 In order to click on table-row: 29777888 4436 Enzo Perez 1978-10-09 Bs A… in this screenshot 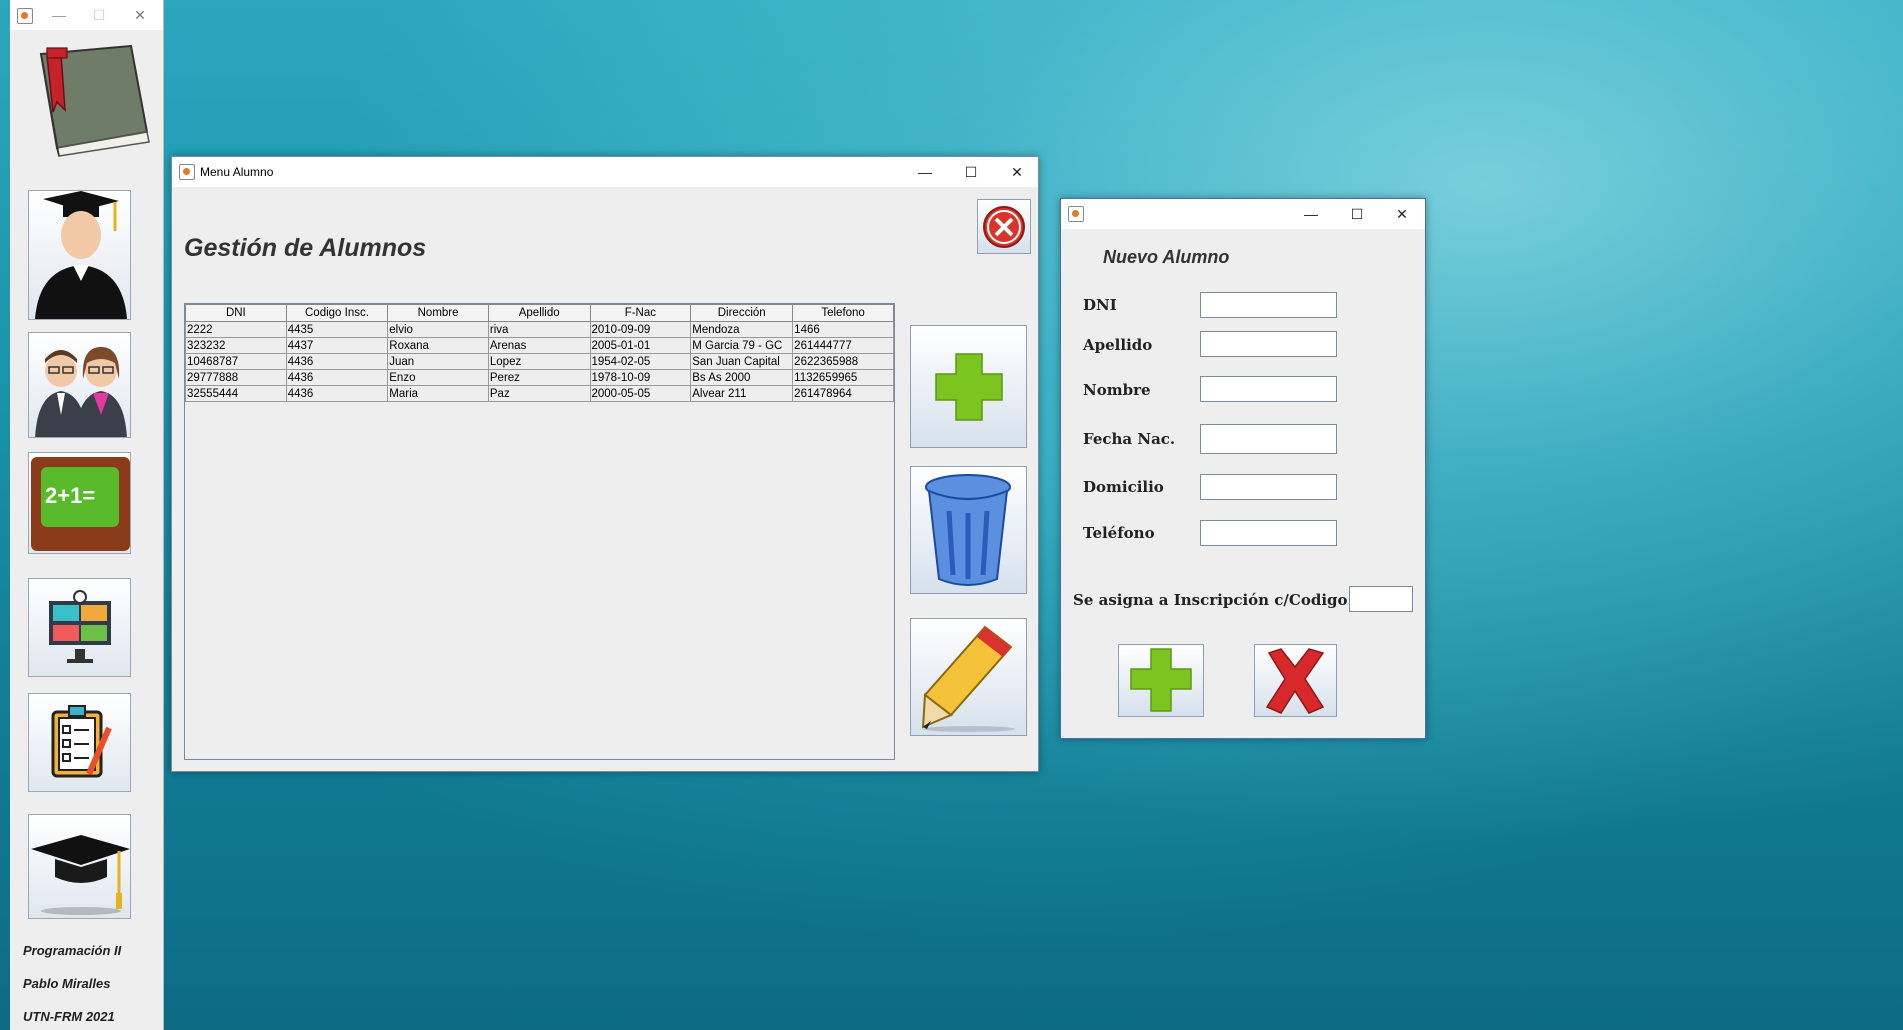, I will do `click(539, 377)`.